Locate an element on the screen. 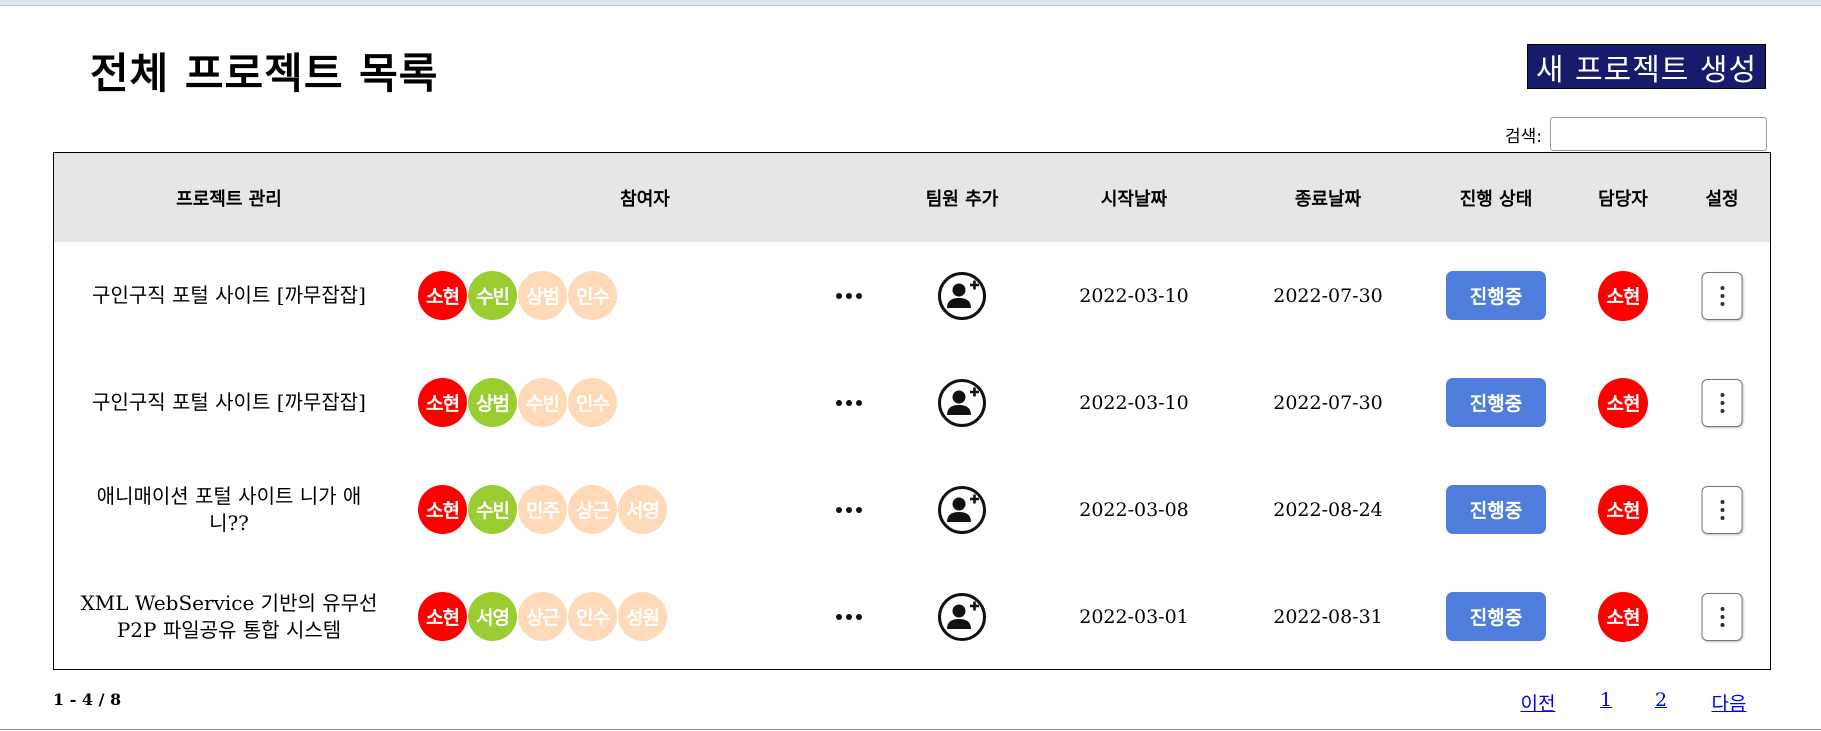  participants-list: 소현 상범 수빈 인수 is located at coordinates (518, 402).